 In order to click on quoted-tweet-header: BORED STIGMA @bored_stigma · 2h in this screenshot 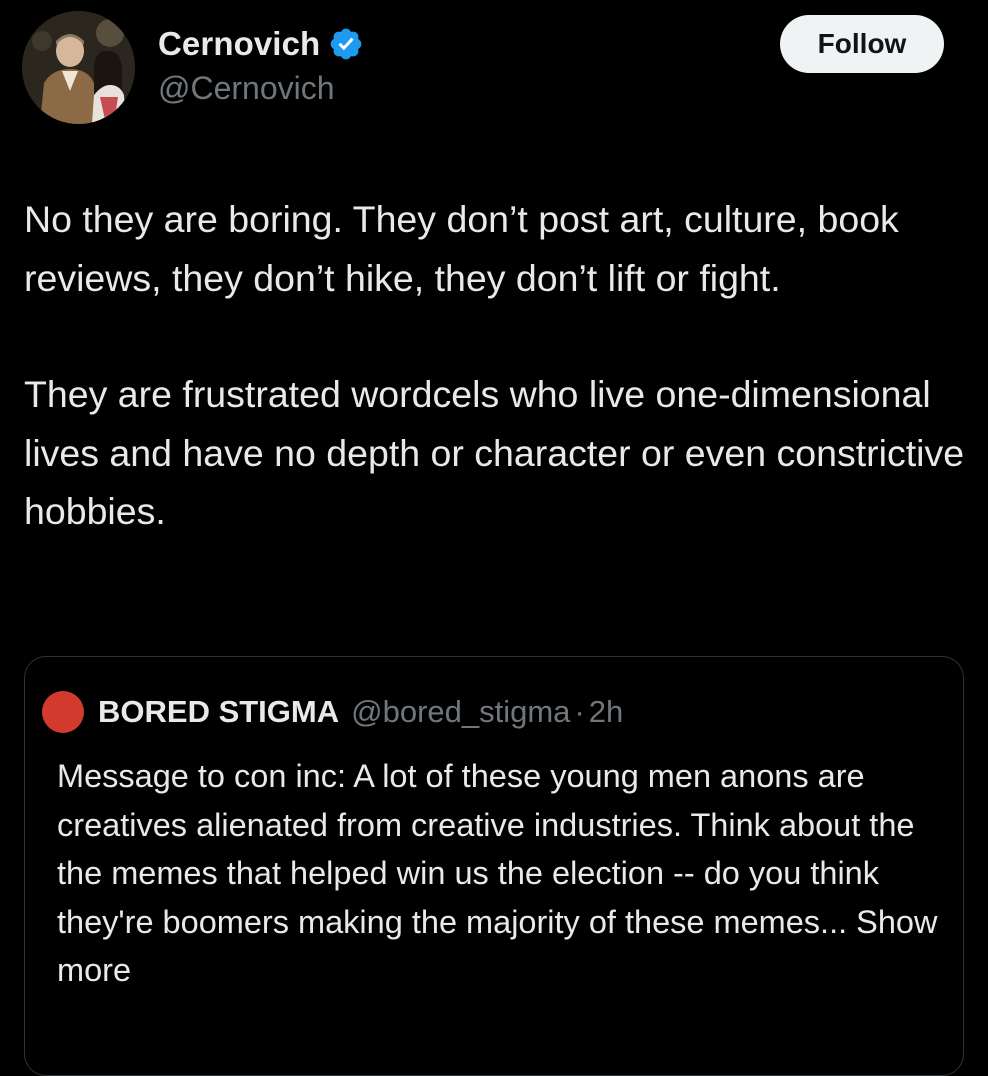, I will do `click(332, 712)`.